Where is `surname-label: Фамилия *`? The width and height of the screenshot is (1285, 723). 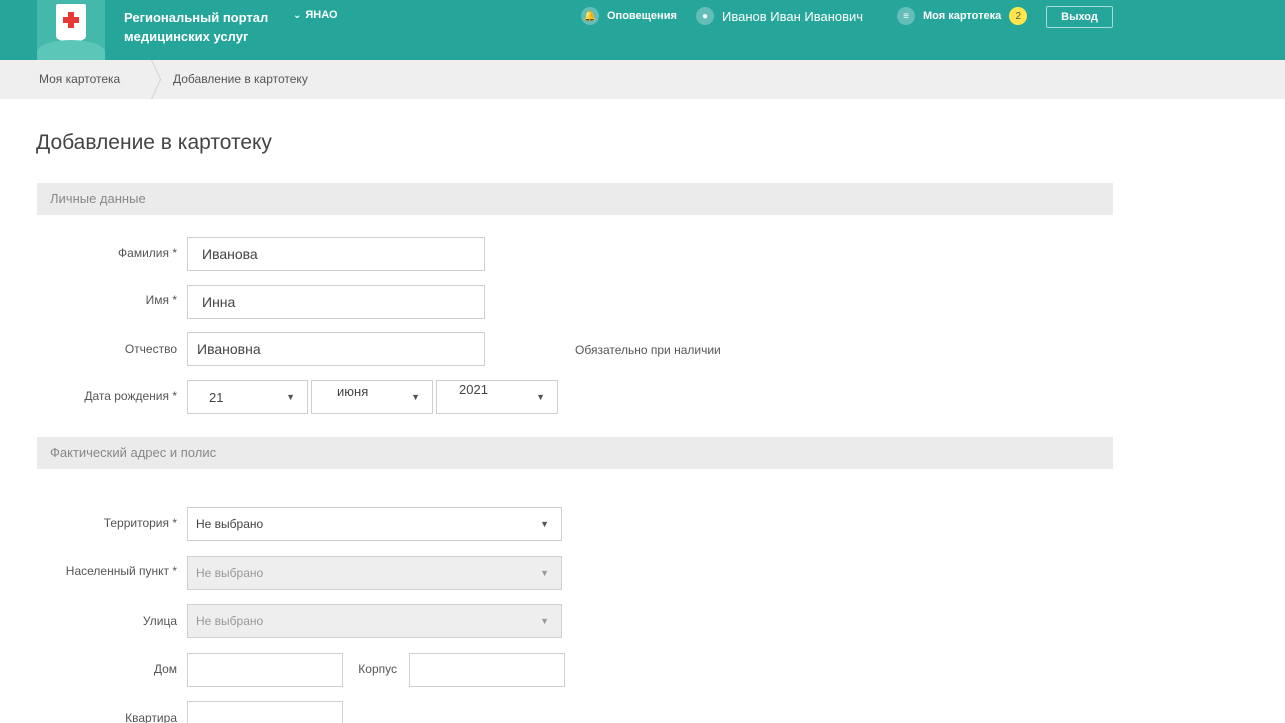 surname-label: Фамилия * is located at coordinates (147, 253).